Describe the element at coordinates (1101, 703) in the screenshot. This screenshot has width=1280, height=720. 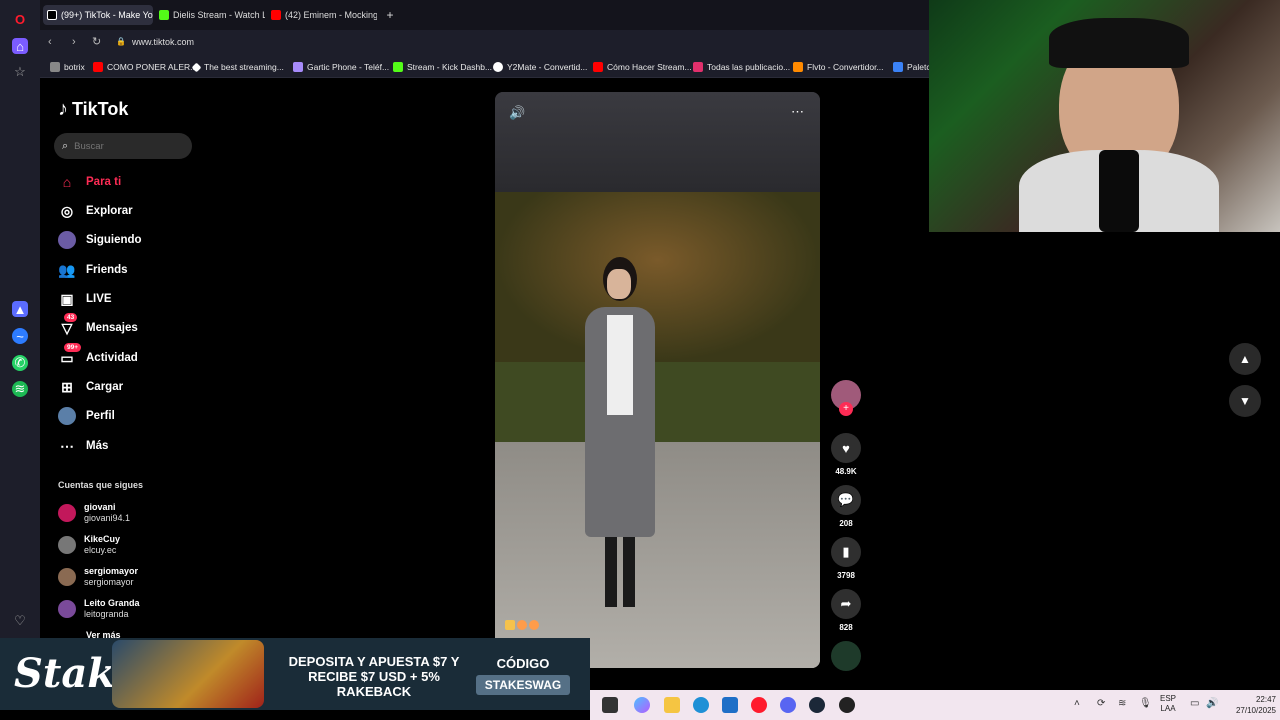
I see `sync-icon: ⟳` at that location.